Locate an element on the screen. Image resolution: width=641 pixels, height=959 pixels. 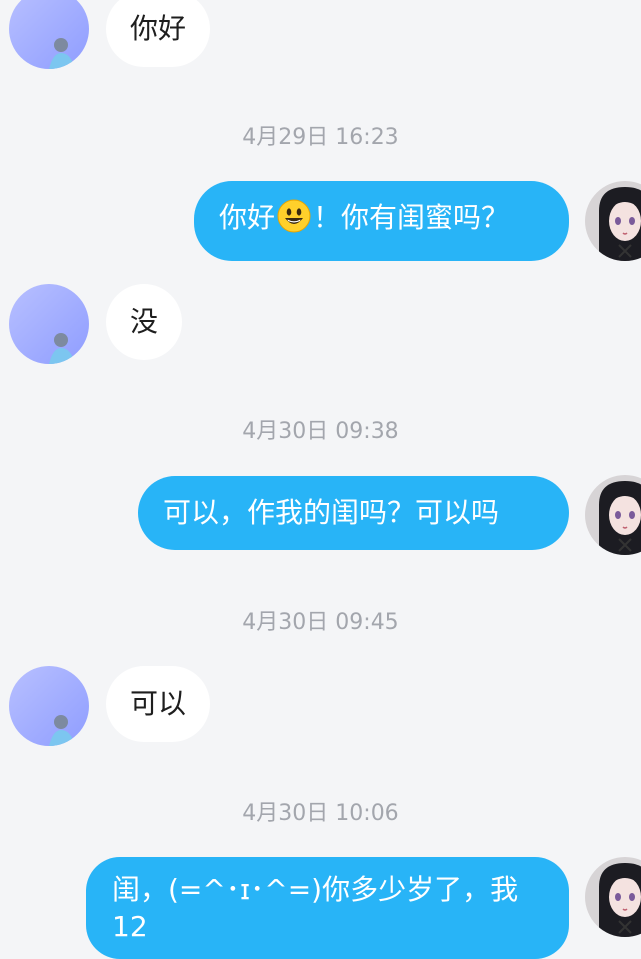
message-text: 可以，作我的闺吗？可以吗 is located at coordinates (331, 512).